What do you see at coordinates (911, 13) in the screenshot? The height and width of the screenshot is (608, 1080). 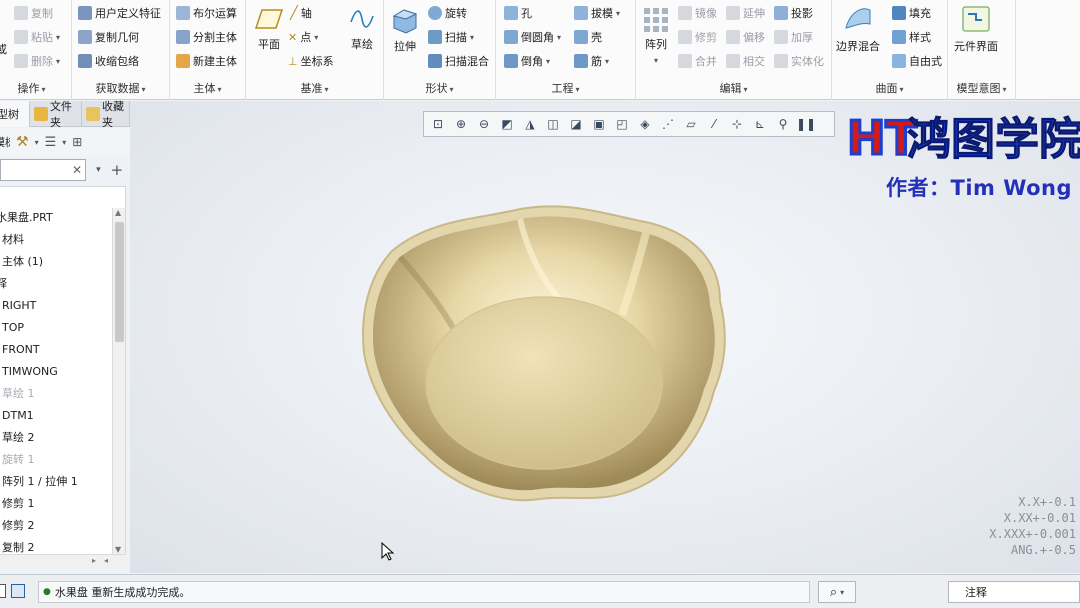 I see `fill-button: 填充` at bounding box center [911, 13].